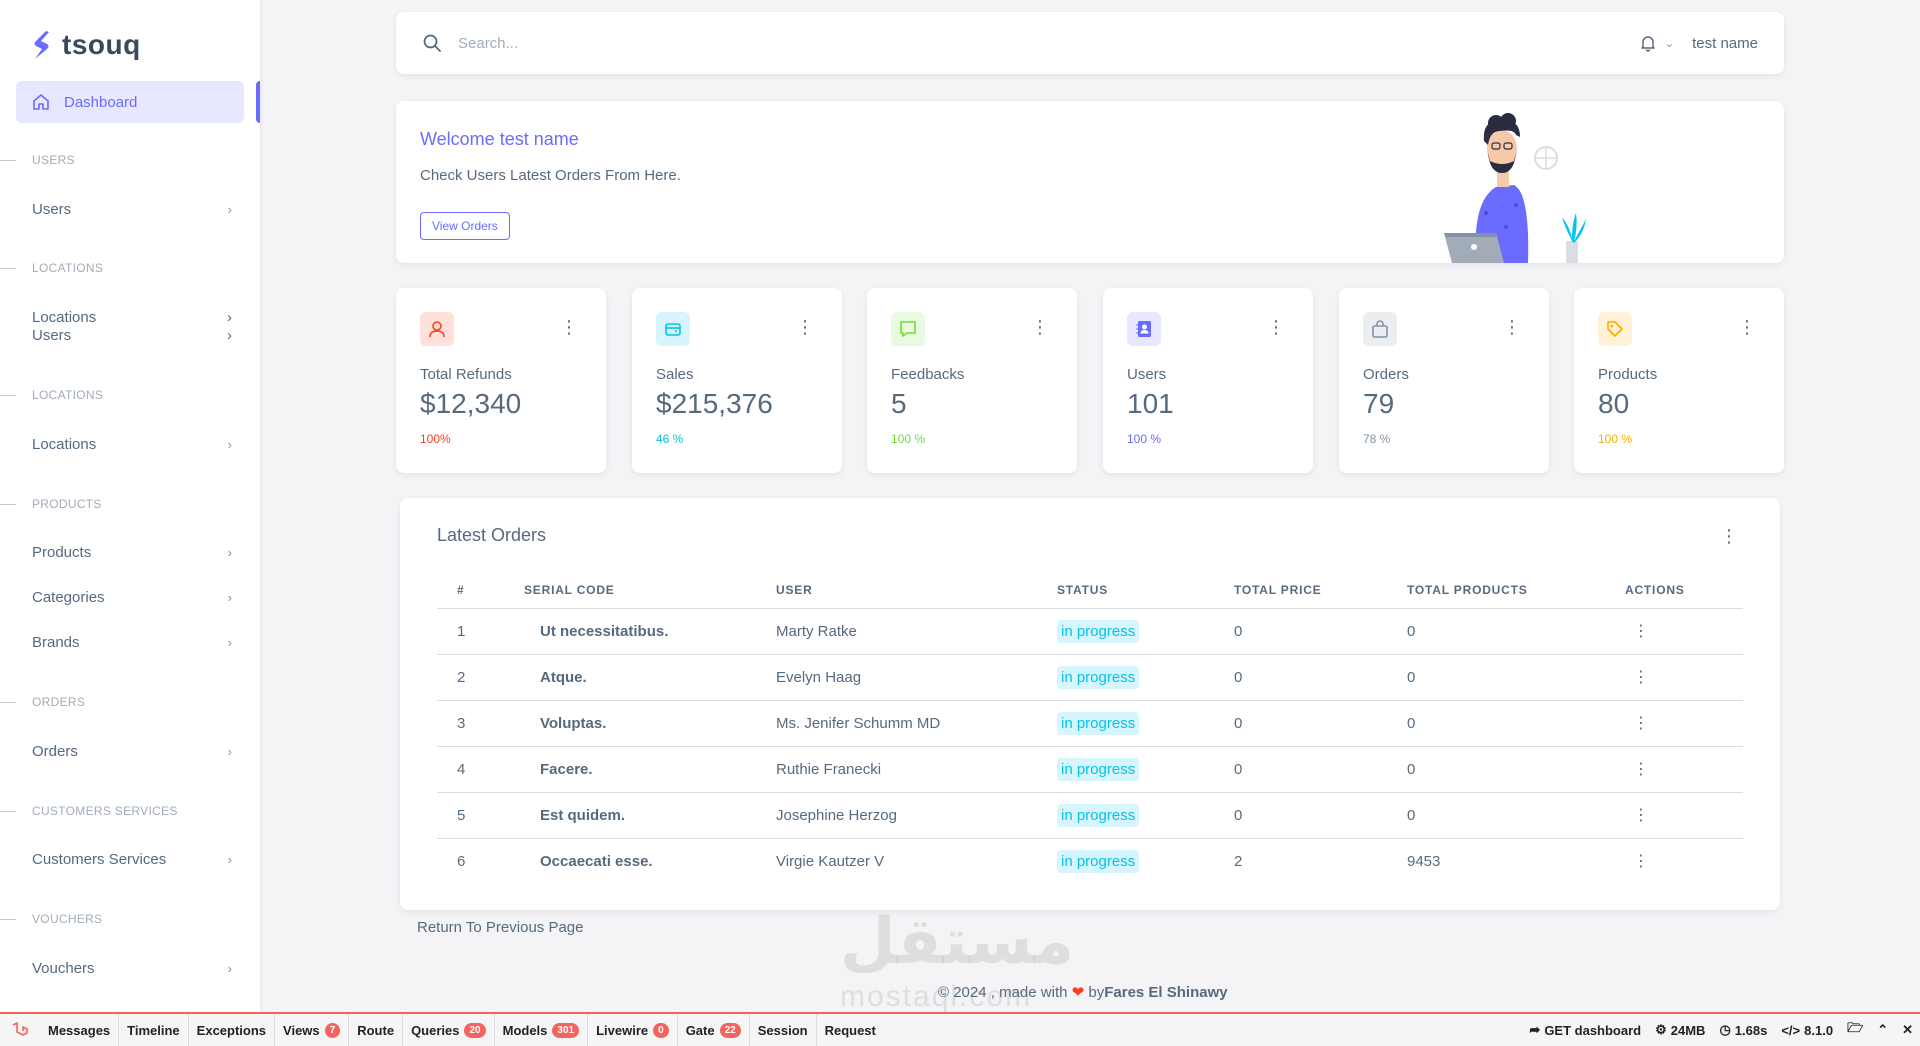 This screenshot has width=1920, height=1046. Describe the element at coordinates (130, 102) in the screenshot. I see `sidebar-item-dashboard: Dashboard` at that location.